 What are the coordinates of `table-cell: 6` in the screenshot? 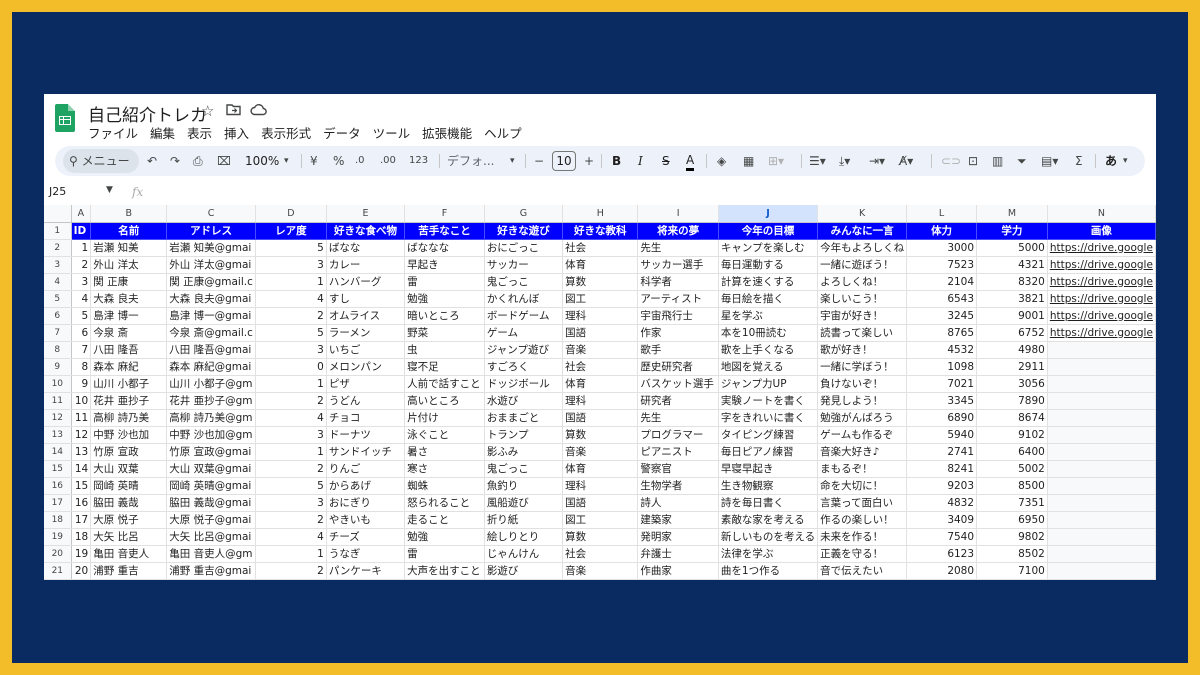 It's located at (81, 333).